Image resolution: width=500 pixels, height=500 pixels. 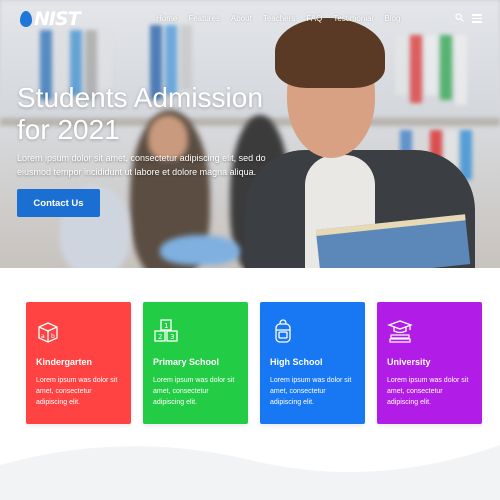 I want to click on hero-title-line1: Students Admission, so click(x=140, y=97).